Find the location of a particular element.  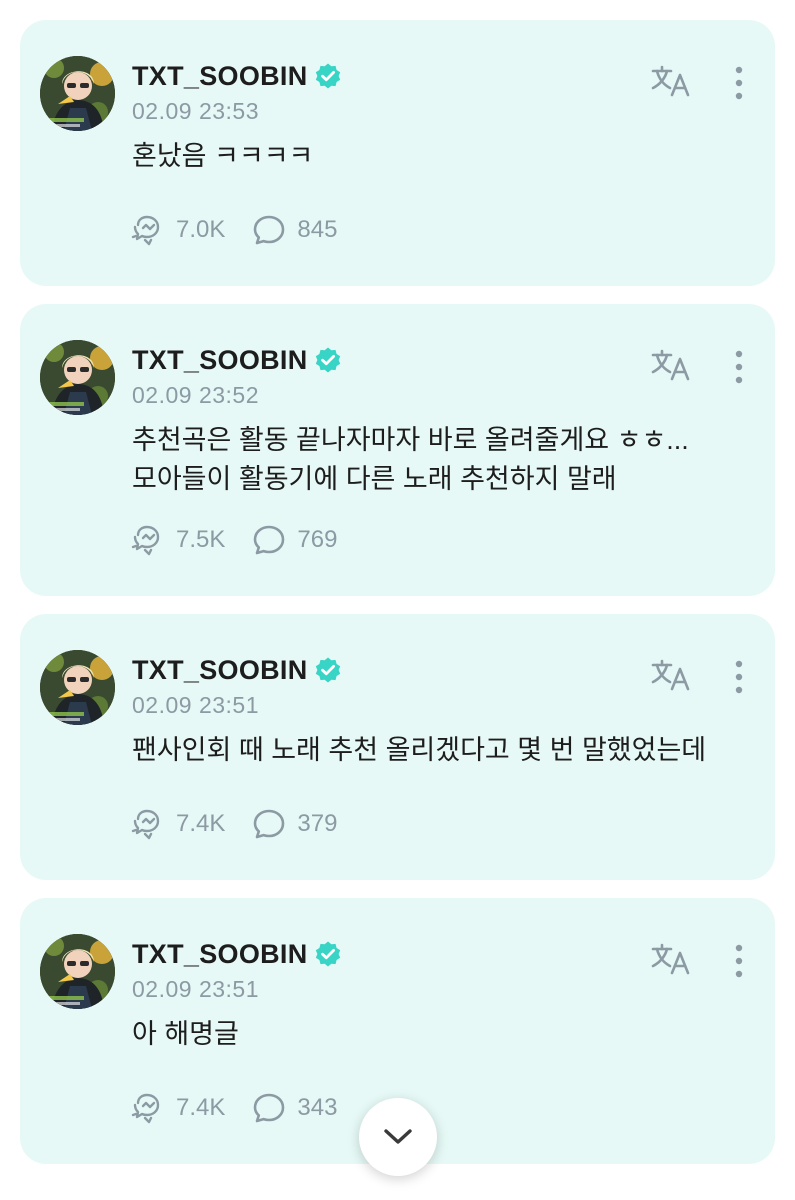

post-stats: 7.0K 845 is located at coordinates (246, 230).